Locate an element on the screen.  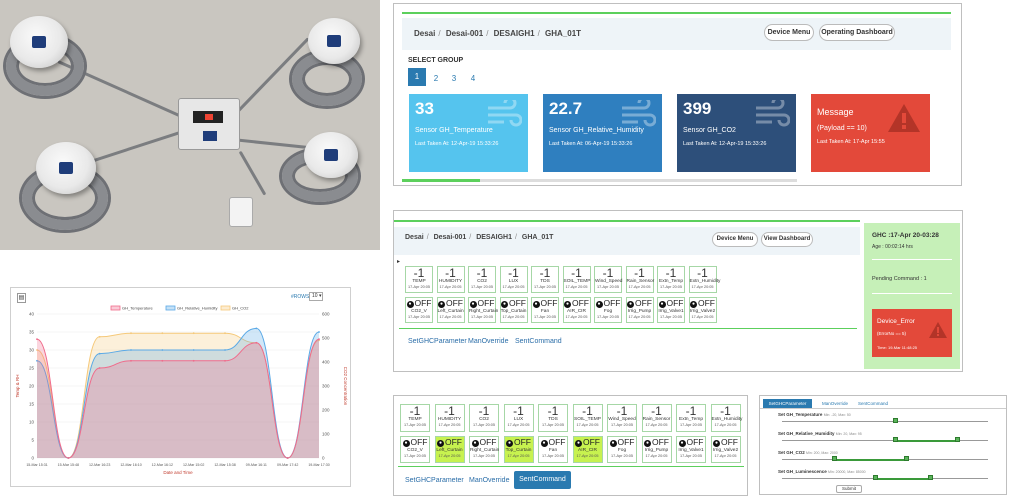
submit-button: Submit is located at coordinates (849, 489).